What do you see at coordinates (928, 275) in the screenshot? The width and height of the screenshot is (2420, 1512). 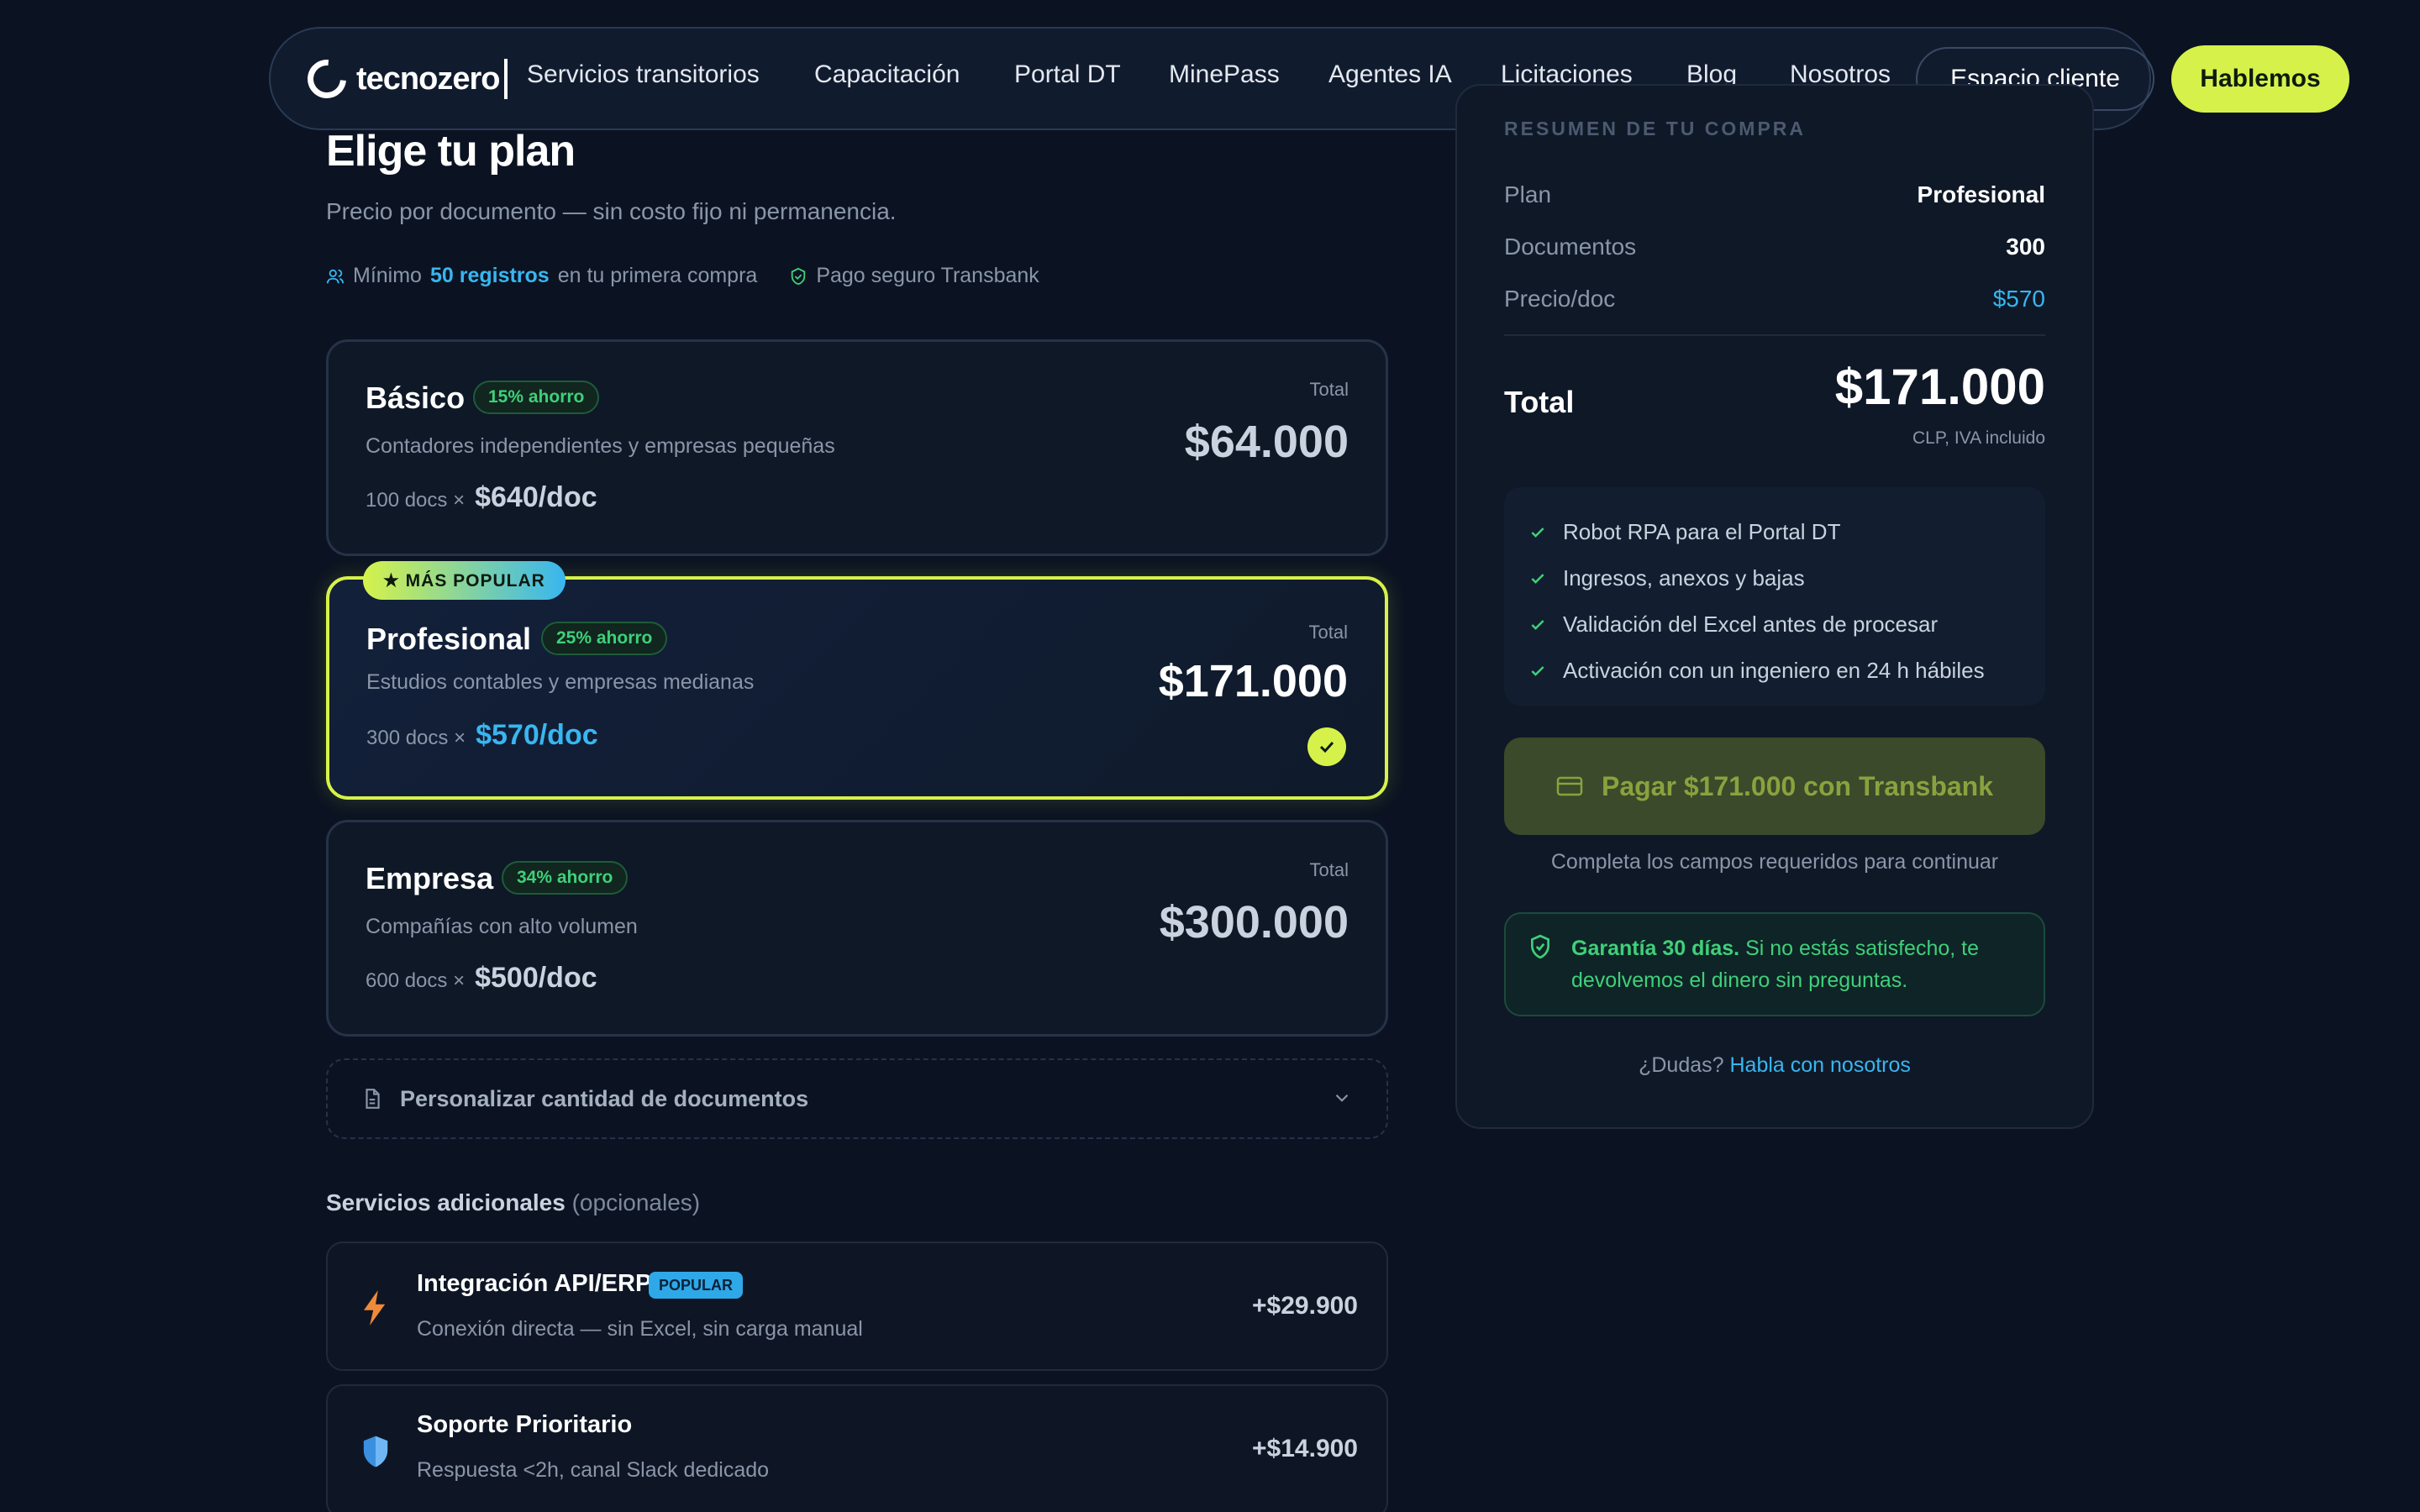 I see `secure-payment-text: Pago seguro Transbank` at bounding box center [928, 275].